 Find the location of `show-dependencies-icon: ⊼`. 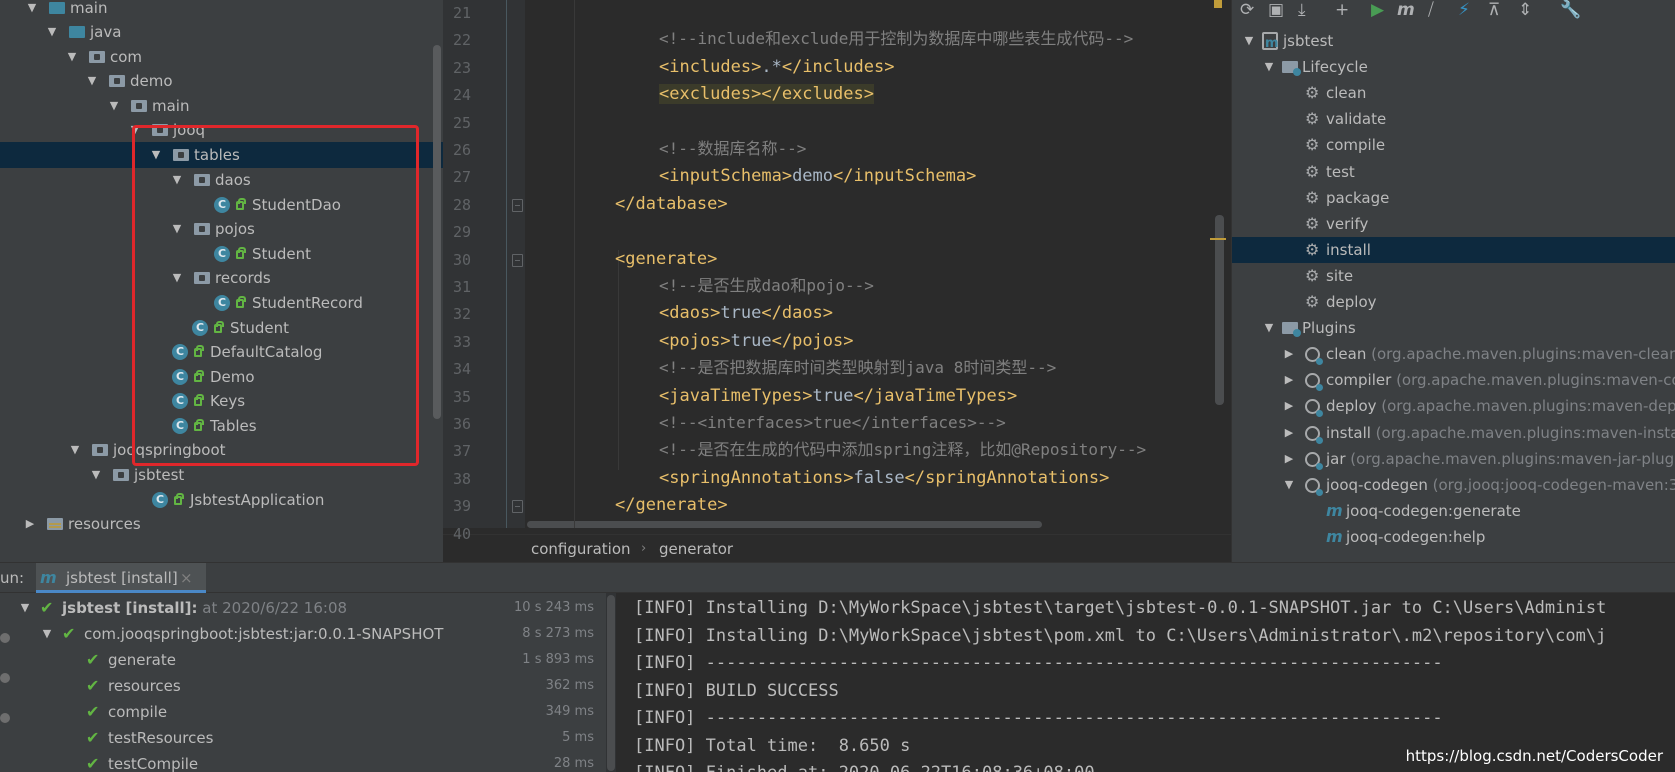

show-dependencies-icon: ⊼ is located at coordinates (1494, 10).